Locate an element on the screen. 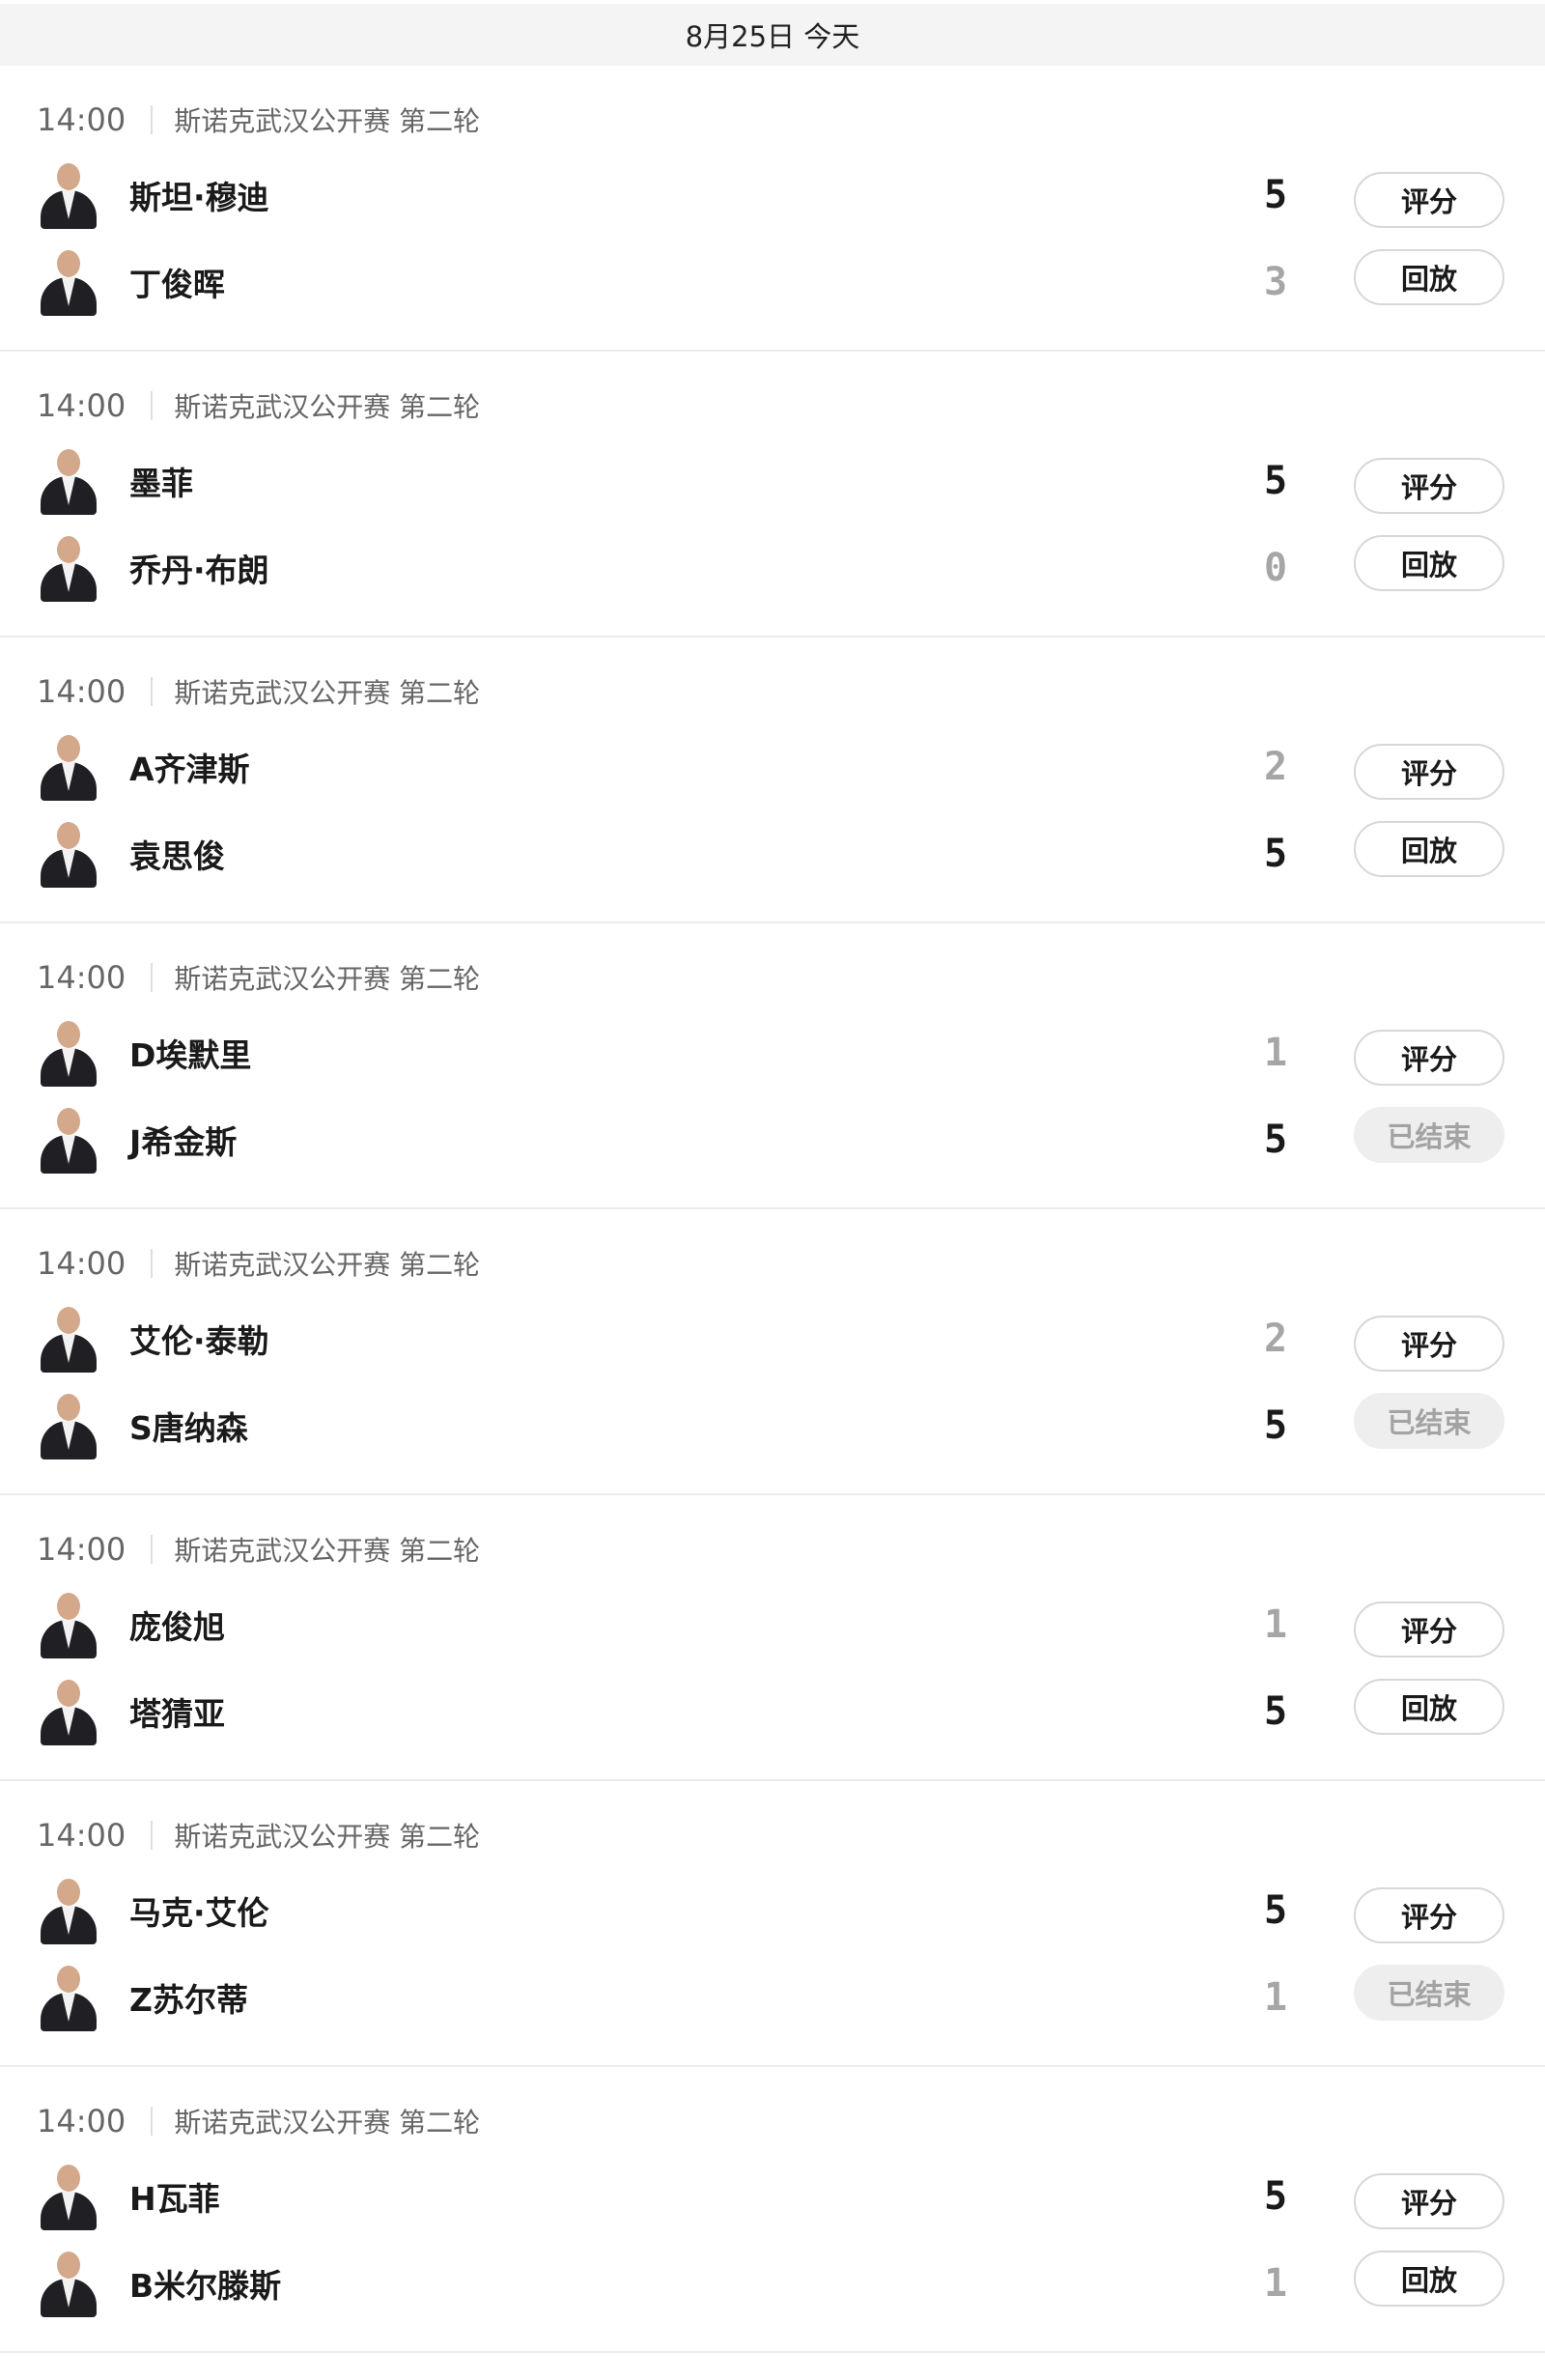 This screenshot has height=2380, width=1545. player-row: 乔丹·布朗 0 is located at coordinates (790, 568).